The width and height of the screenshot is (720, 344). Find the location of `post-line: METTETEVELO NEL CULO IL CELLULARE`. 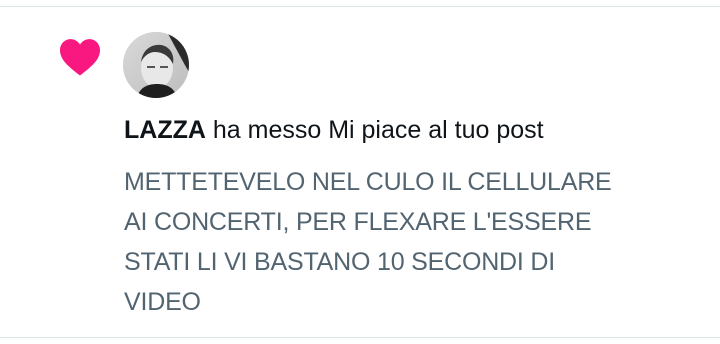

post-line: METTETEVELO NEL CULO IL CELLULARE is located at coordinates (368, 182).